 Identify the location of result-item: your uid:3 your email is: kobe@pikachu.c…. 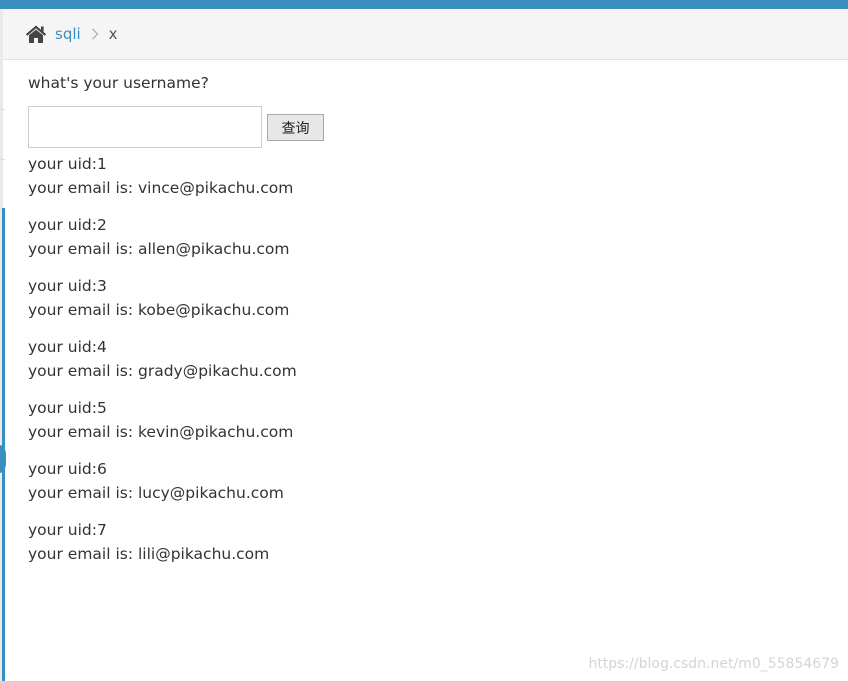
(428, 298).